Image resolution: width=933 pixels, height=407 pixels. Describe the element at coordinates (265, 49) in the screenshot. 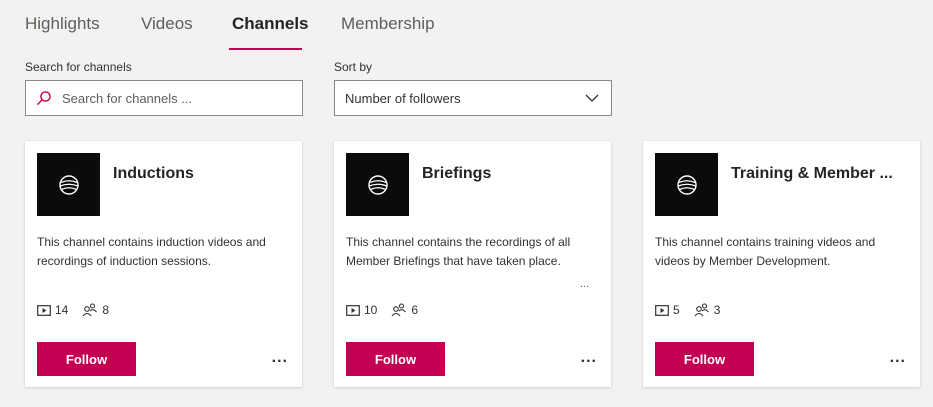

I see `active-tab-indicator` at that location.